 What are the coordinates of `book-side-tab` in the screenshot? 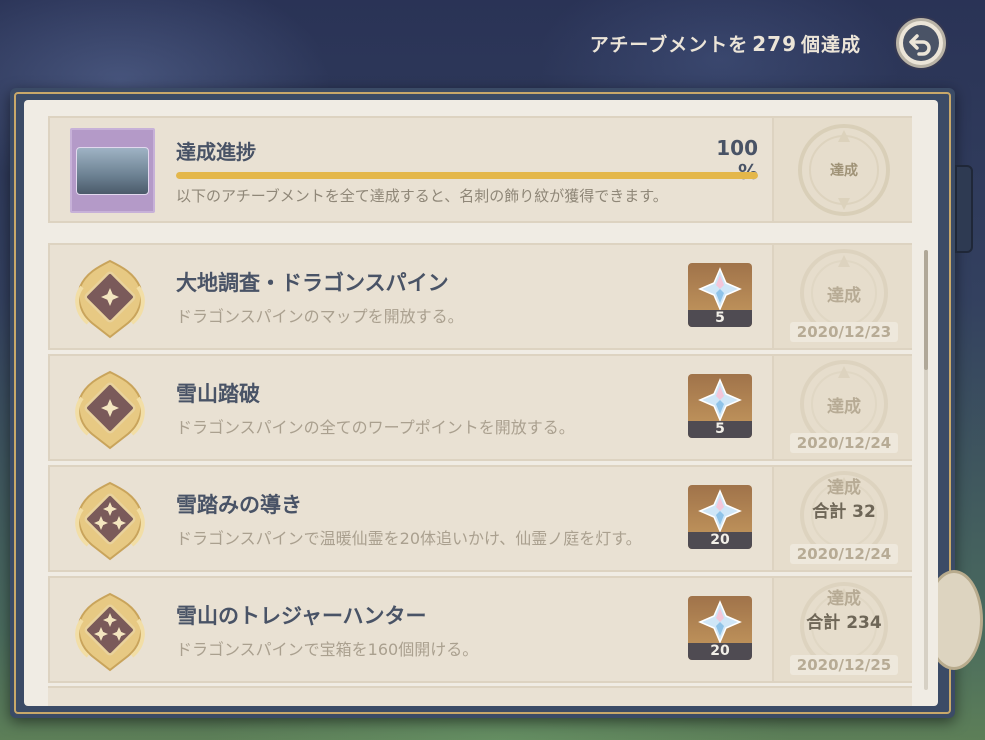 It's located at (964, 209).